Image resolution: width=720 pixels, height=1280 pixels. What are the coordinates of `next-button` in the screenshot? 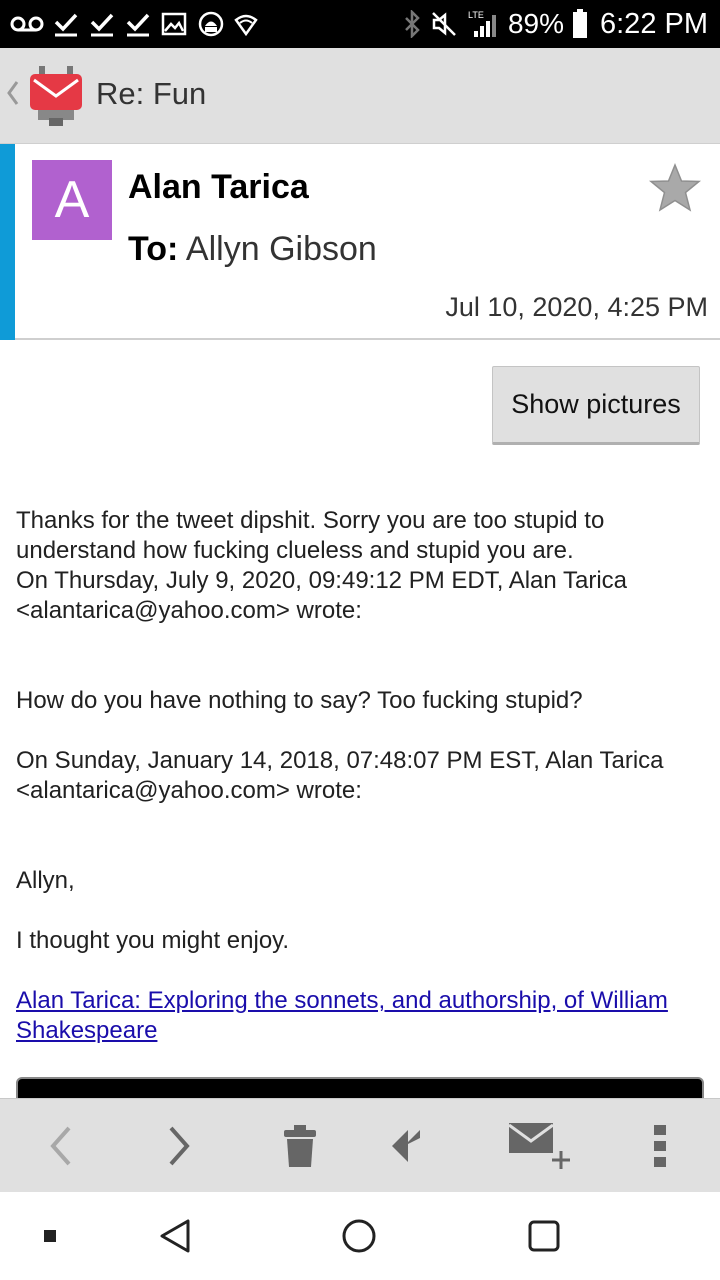 It's located at (180, 1146).